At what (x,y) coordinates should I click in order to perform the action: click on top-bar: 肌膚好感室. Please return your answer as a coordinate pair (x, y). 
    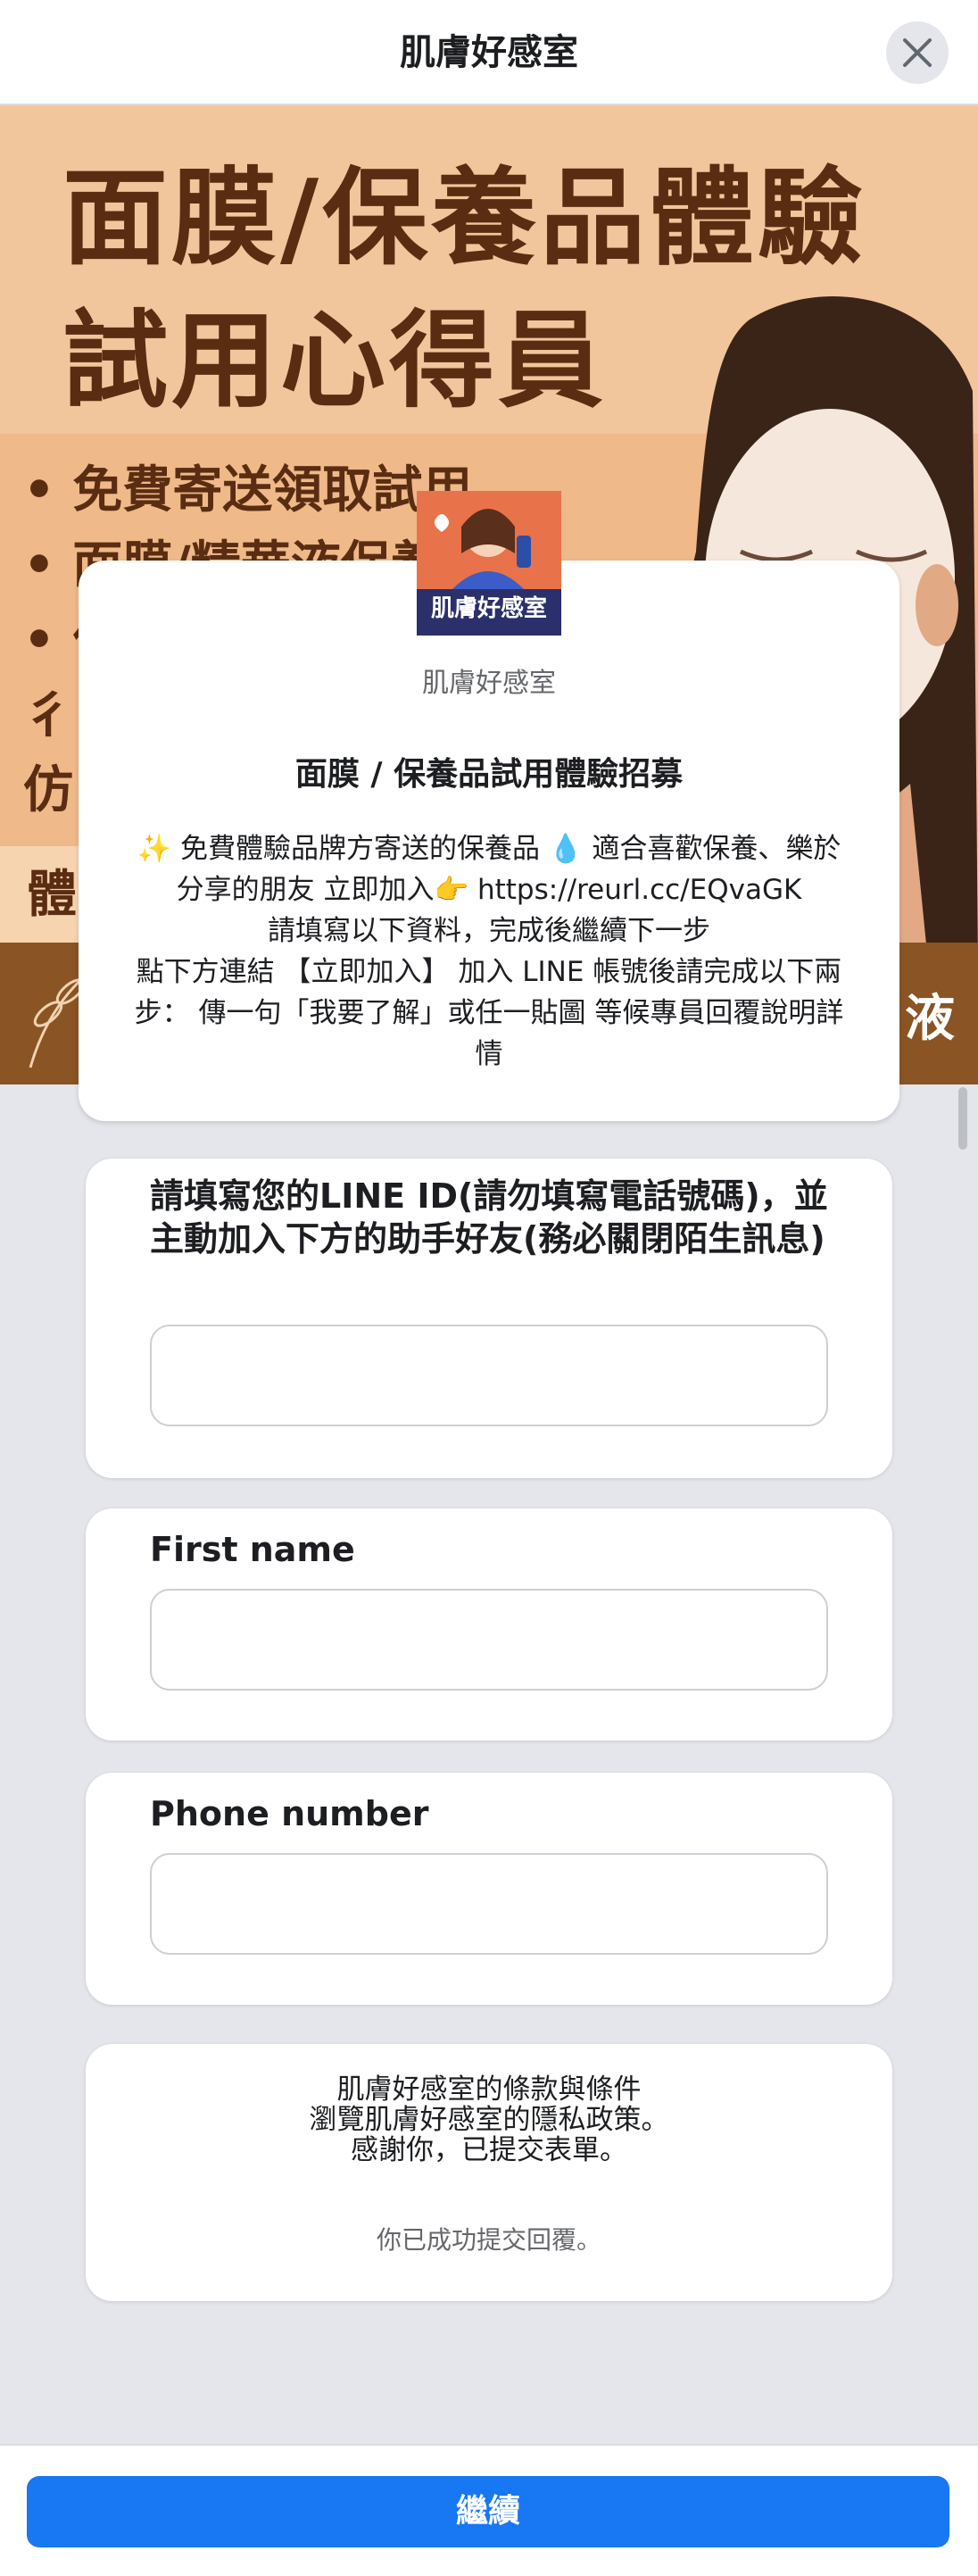
    Looking at the image, I should click on (489, 53).